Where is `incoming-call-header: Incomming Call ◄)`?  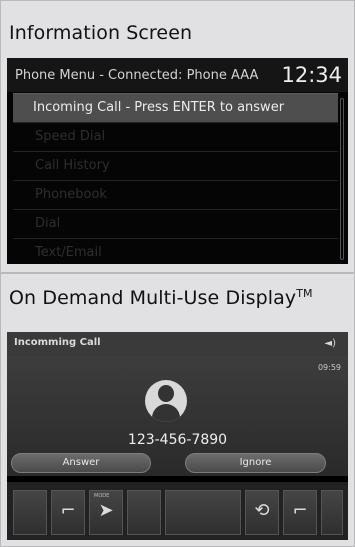
incoming-call-header: Incomming Call ◄) is located at coordinates (177, 344).